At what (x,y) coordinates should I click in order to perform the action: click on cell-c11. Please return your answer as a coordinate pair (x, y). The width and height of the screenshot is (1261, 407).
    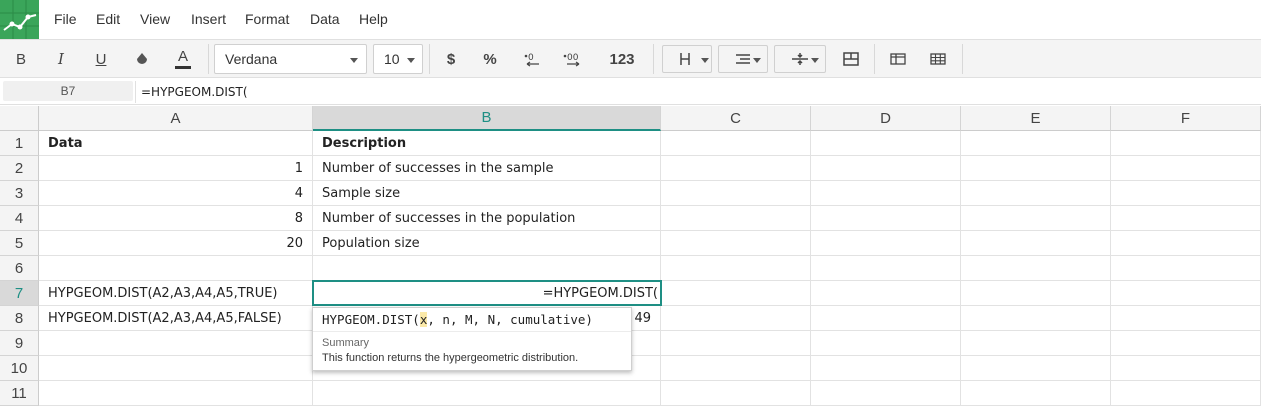
    Looking at the image, I should click on (736, 393).